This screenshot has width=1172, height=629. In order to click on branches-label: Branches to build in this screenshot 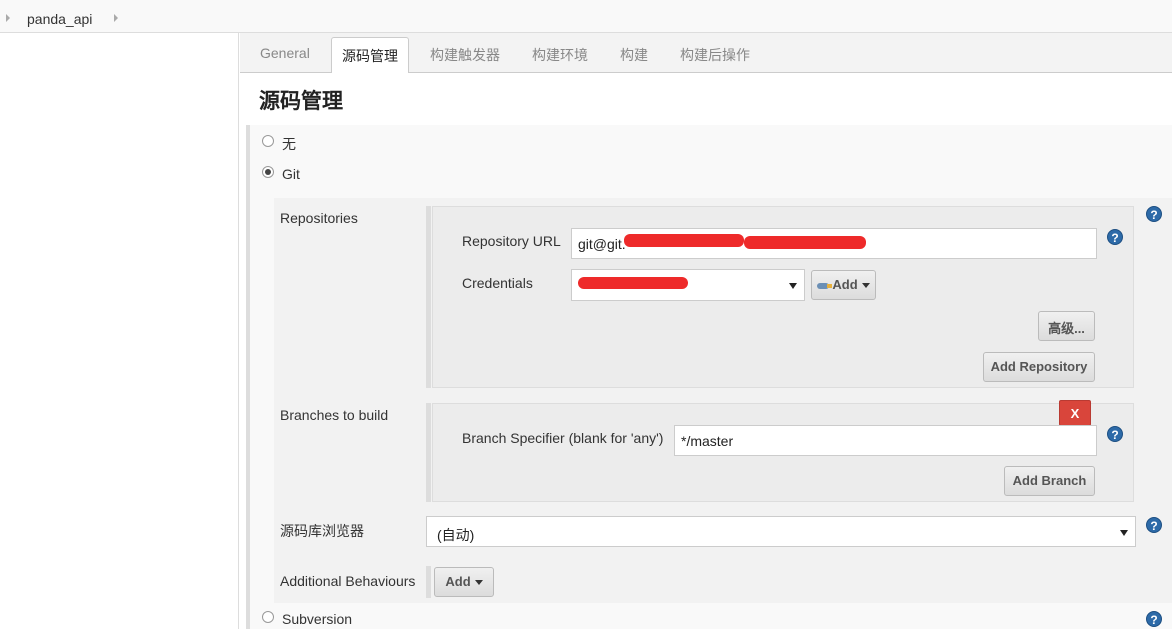, I will do `click(334, 415)`.